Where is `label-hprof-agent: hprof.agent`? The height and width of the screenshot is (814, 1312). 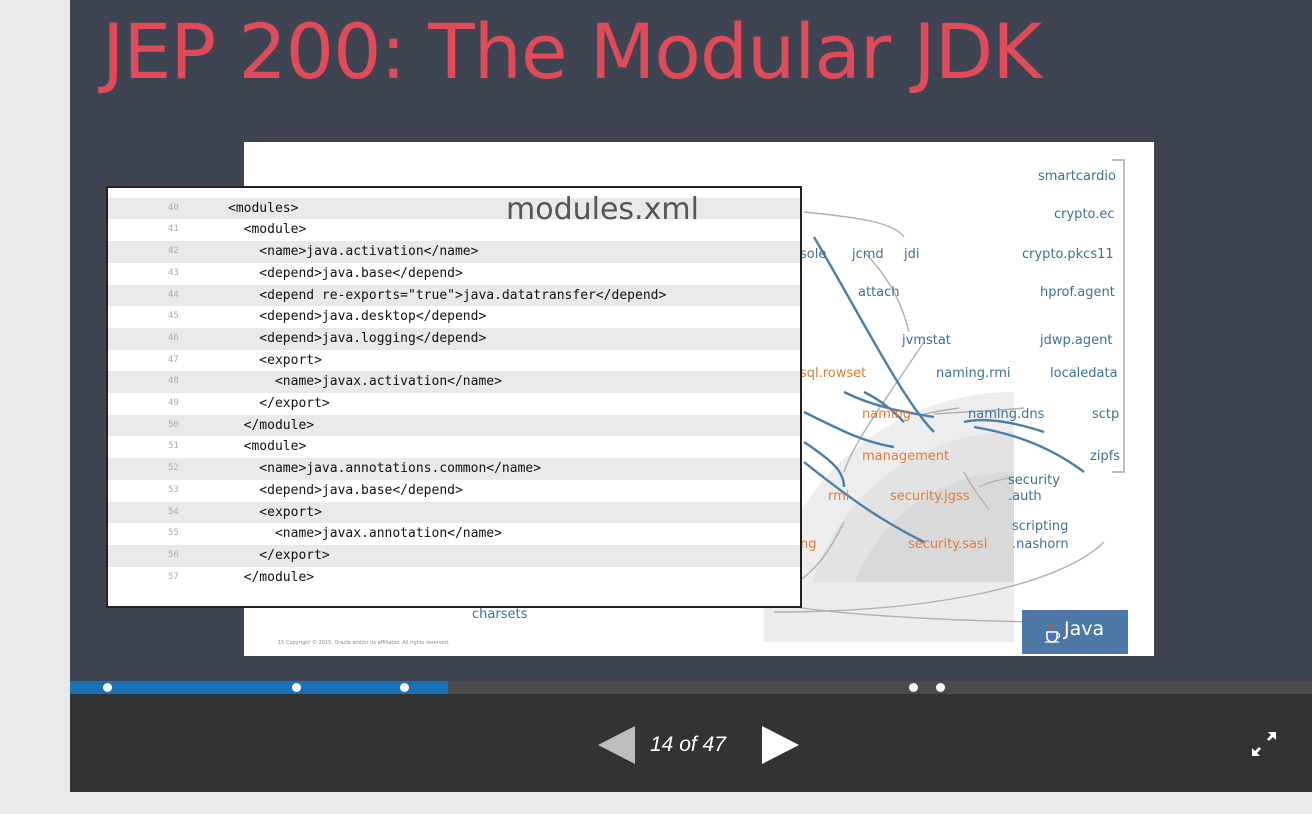
label-hprof-agent: hprof.agent is located at coordinates (1077, 292).